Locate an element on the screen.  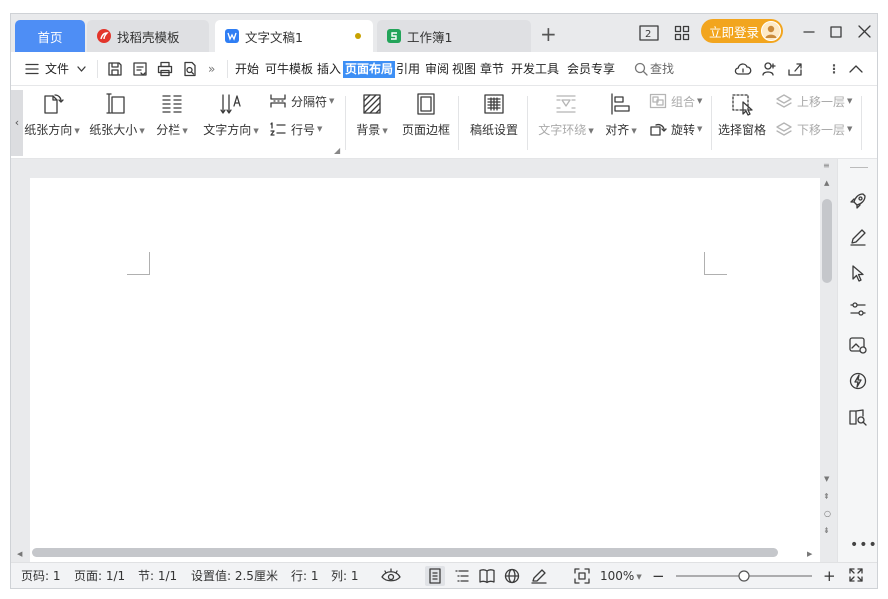
send-backward-button: 下移一层 ▼ is located at coordinates (813, 129).